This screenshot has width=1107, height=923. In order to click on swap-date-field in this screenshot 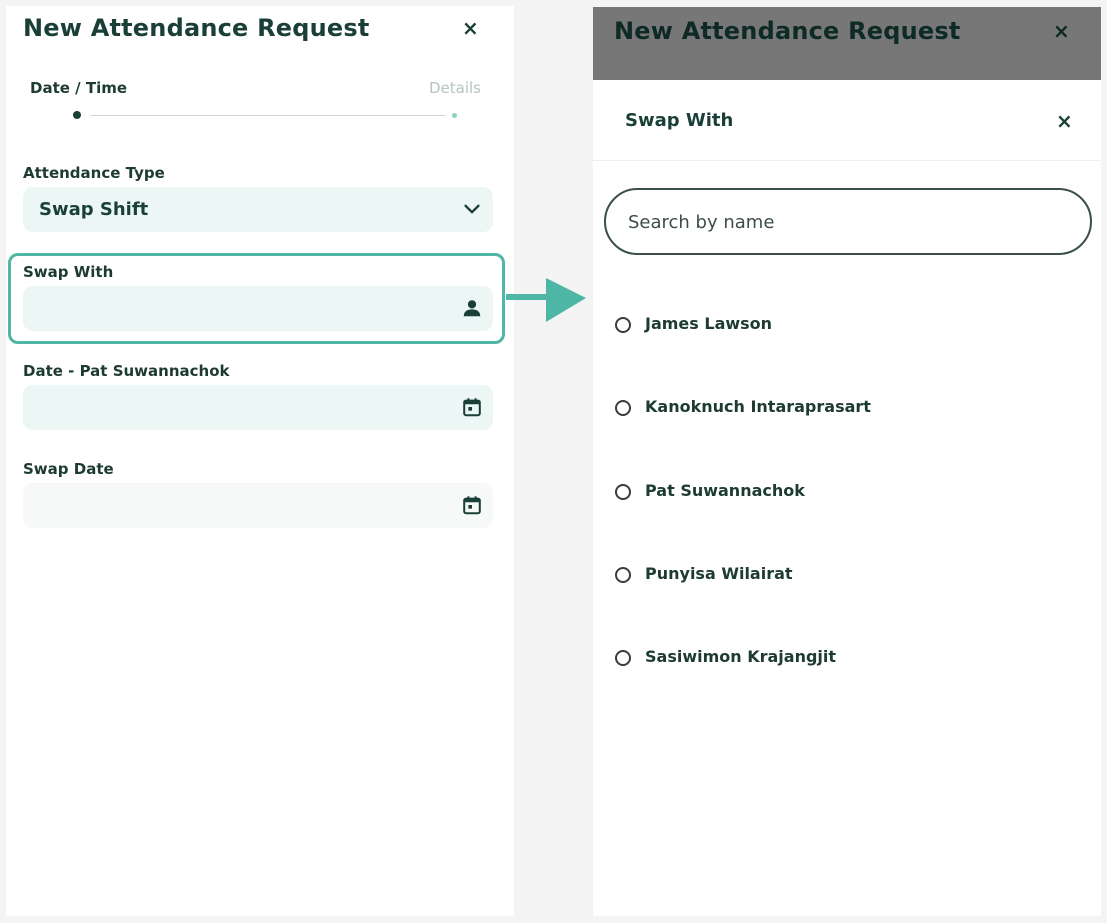, I will do `click(258, 505)`.